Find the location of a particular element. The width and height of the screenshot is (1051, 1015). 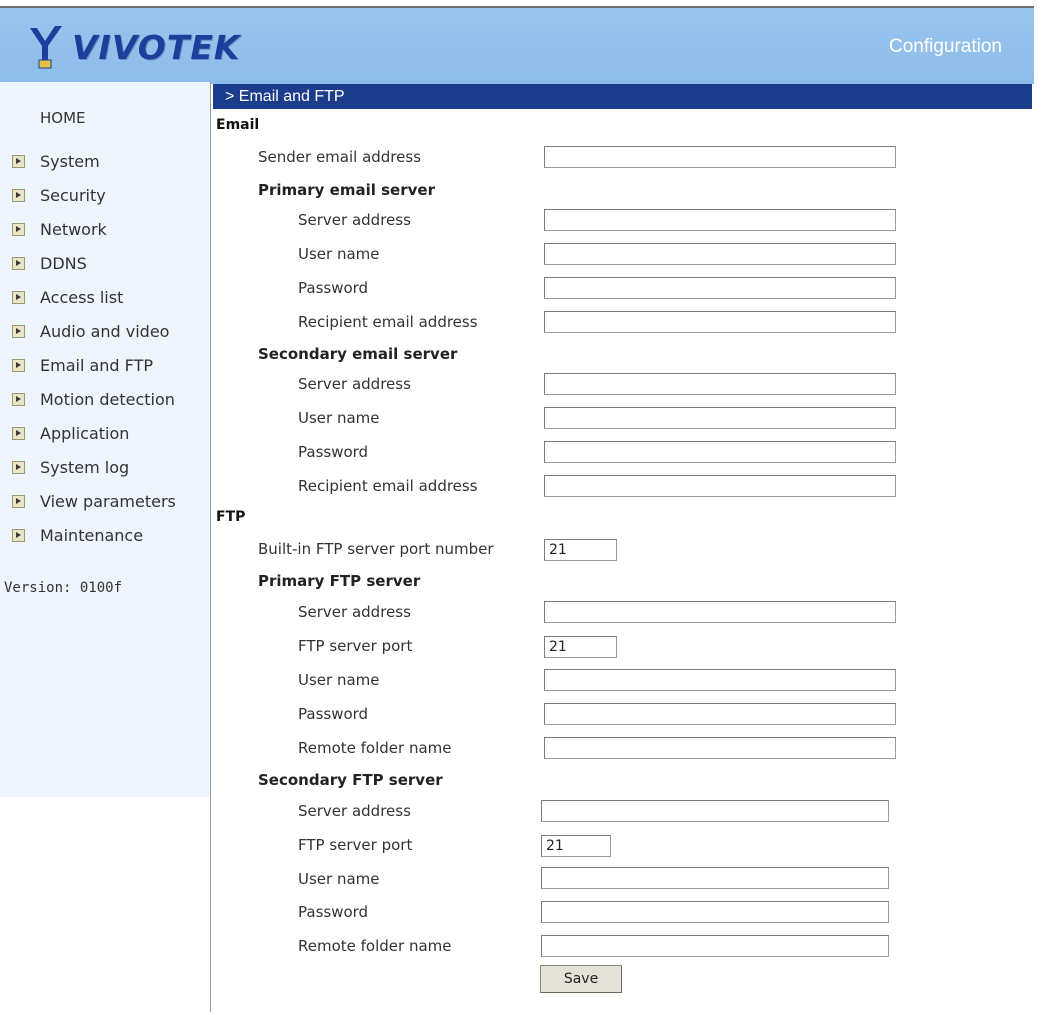

section-title-bar: > Email and FTP is located at coordinates (622, 96).